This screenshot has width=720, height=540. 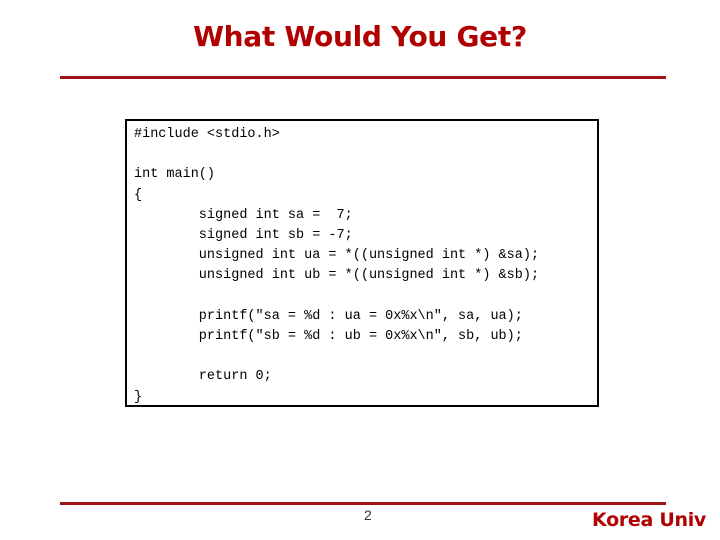 What do you see at coordinates (207, 134) in the screenshot?
I see `code-line: #include <stdio.h>` at bounding box center [207, 134].